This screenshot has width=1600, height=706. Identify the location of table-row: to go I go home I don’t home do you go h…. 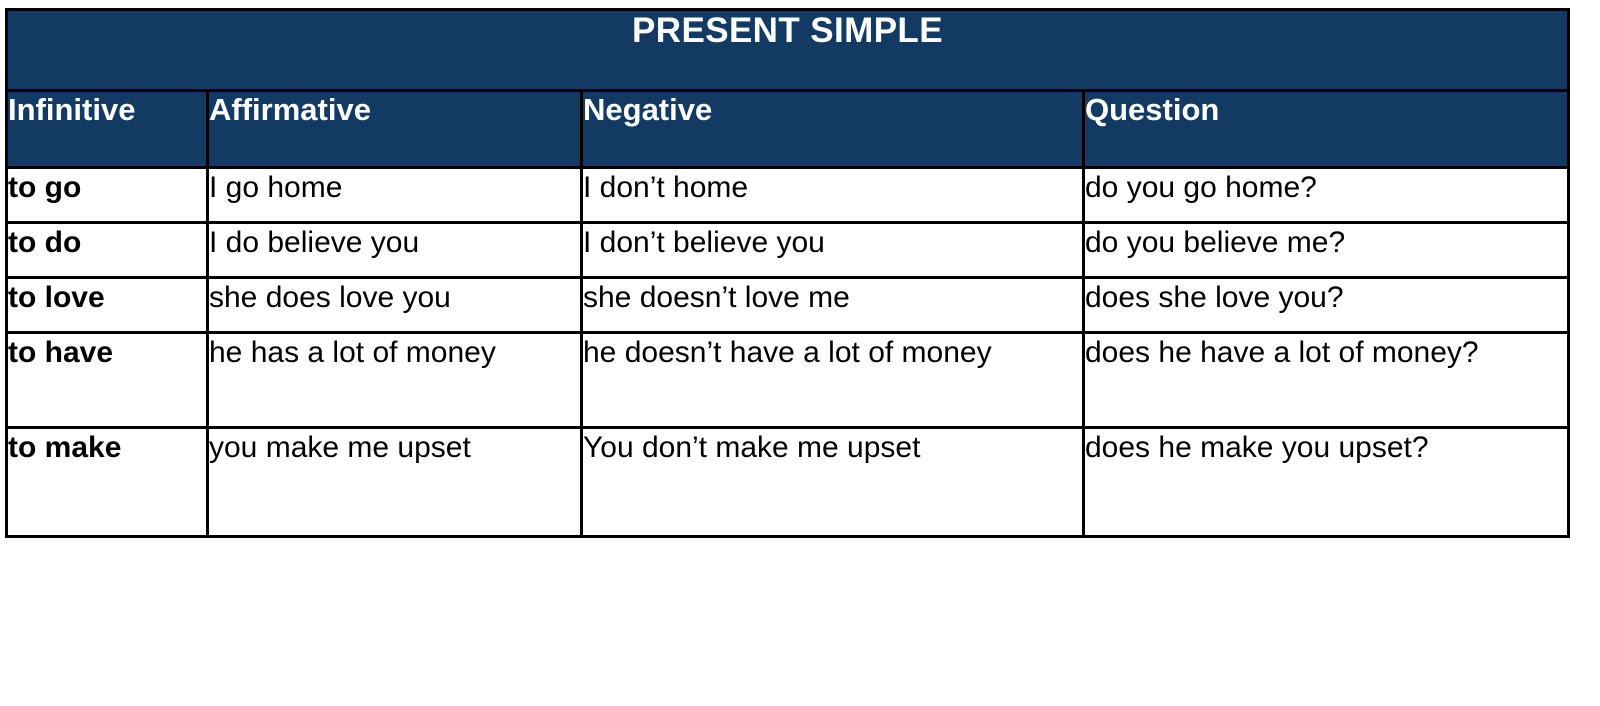
(787, 195).